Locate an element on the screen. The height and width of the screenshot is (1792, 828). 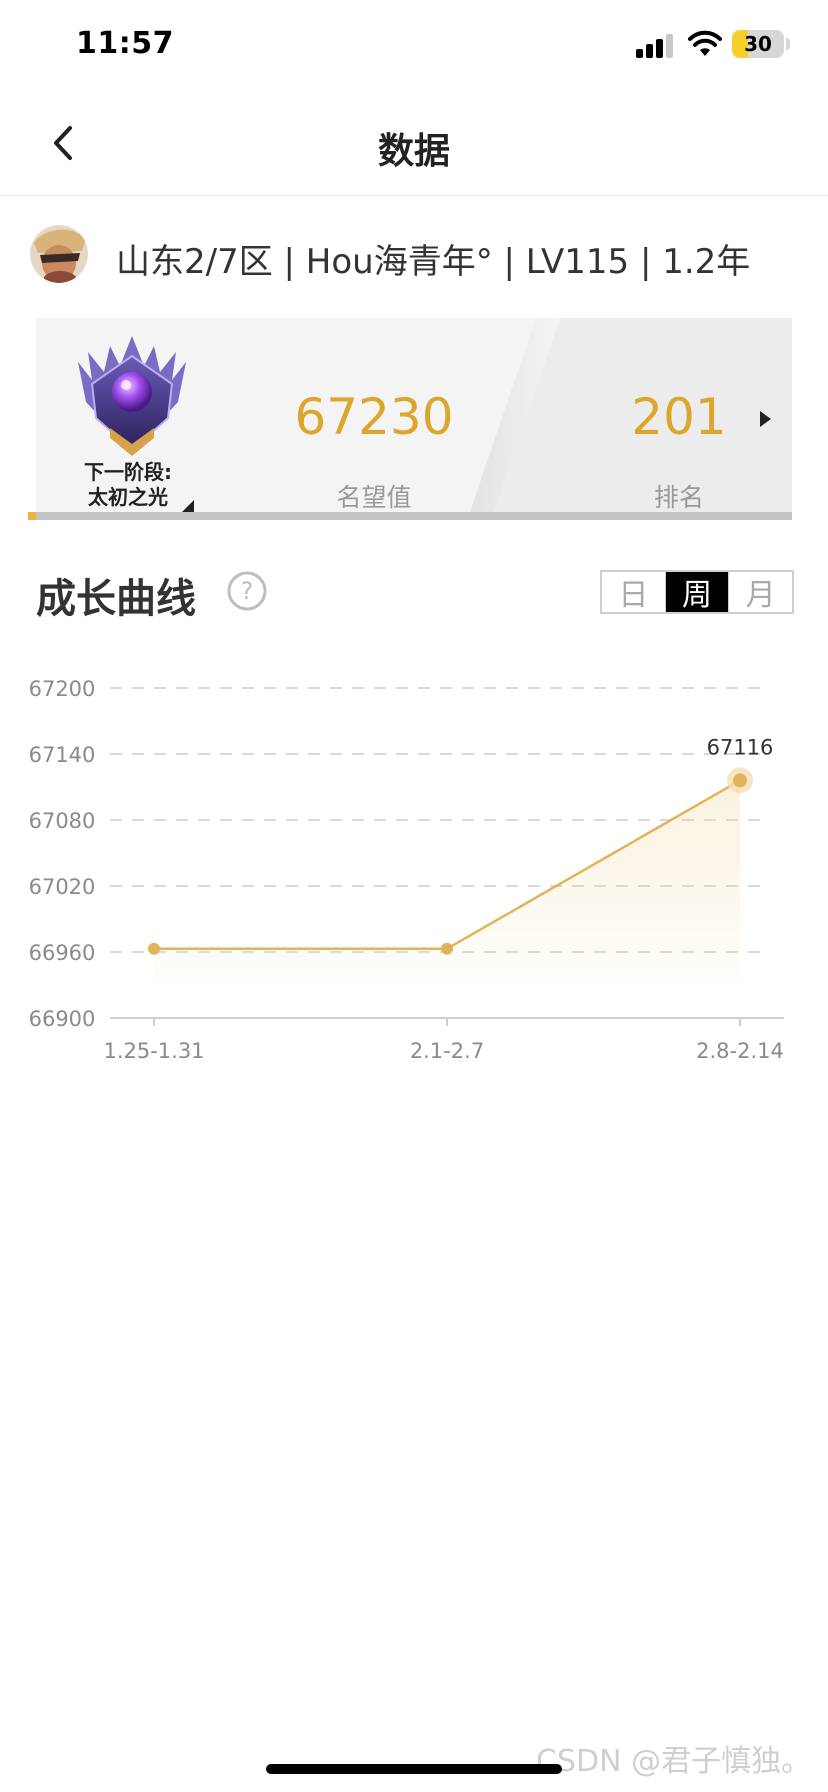
rank-label: 排名 is located at coordinates (678, 497).